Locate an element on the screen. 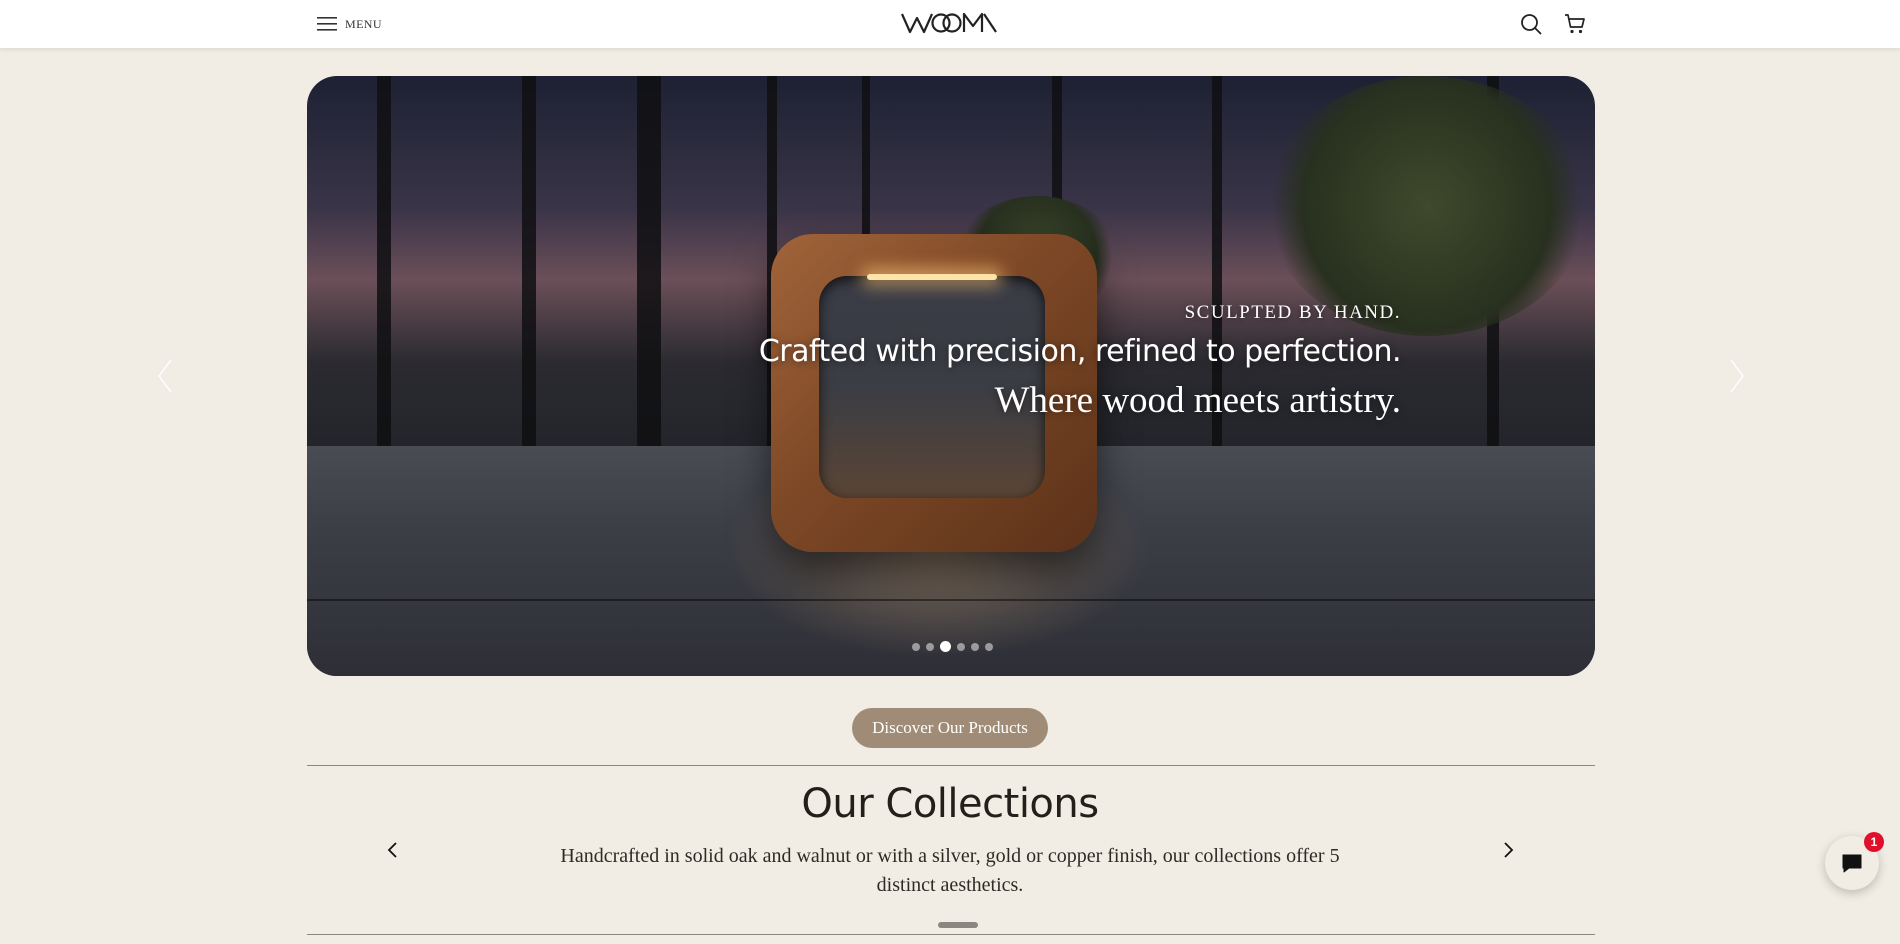 The image size is (1900, 944). menu-button: MENU is located at coordinates (349, 24).